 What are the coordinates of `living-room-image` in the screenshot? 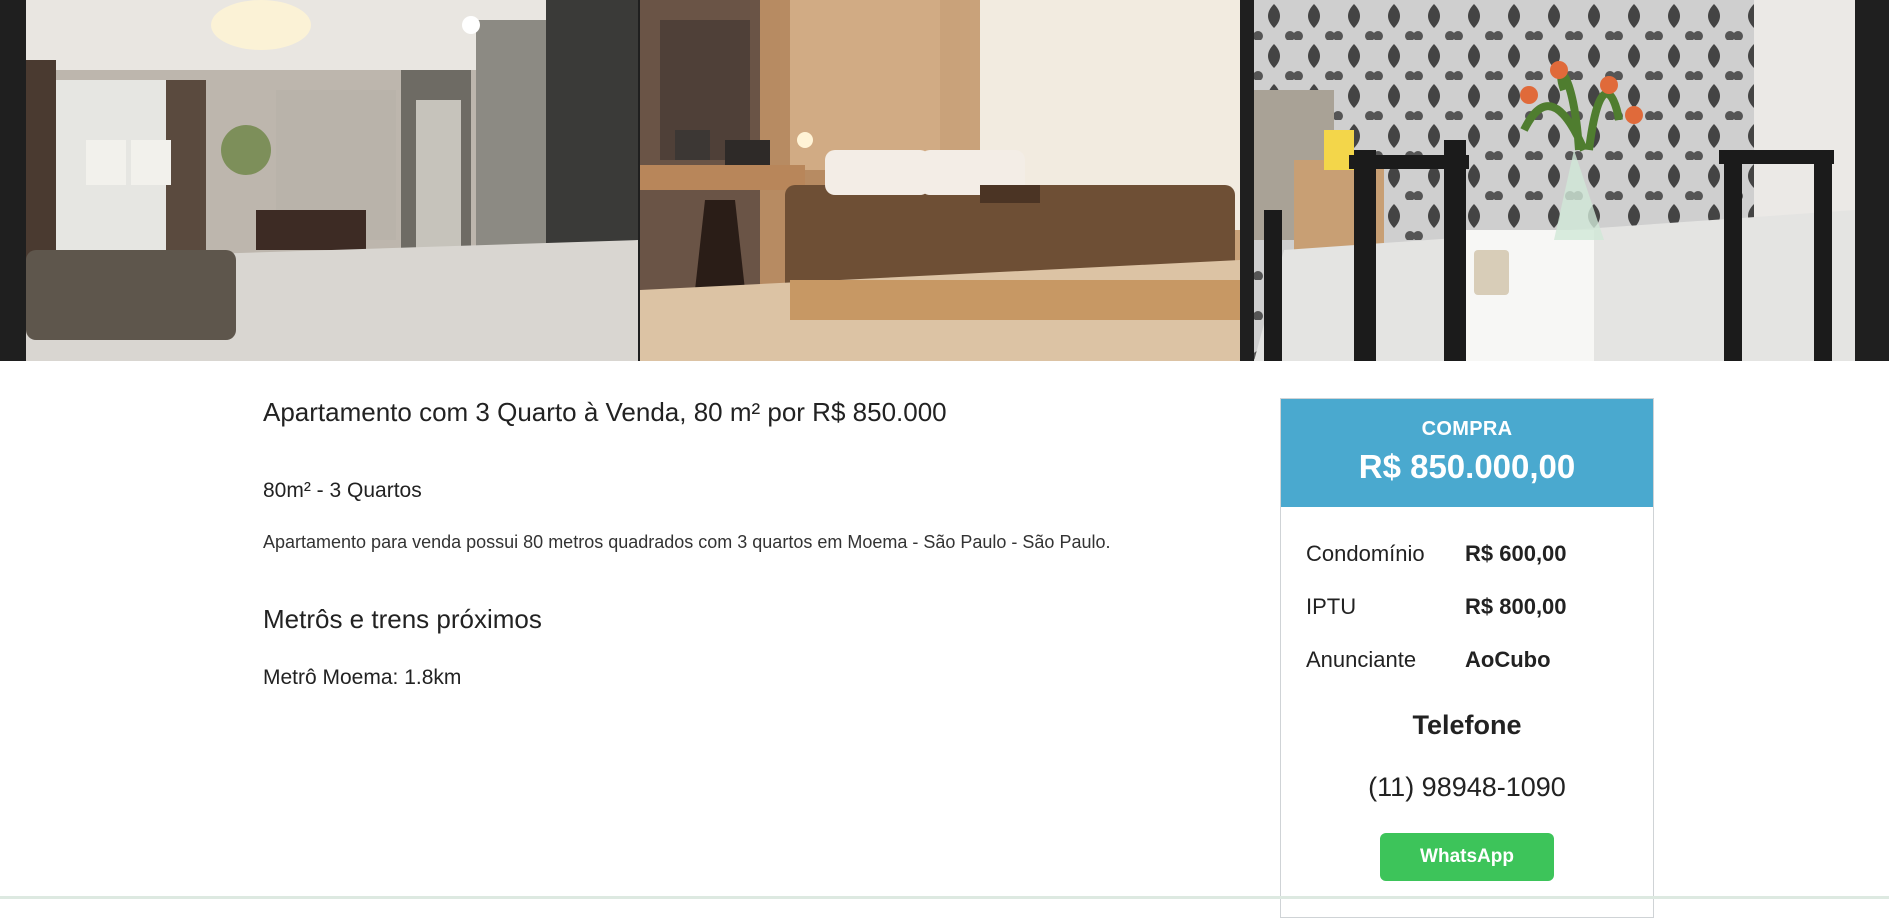 It's located at (332, 180).